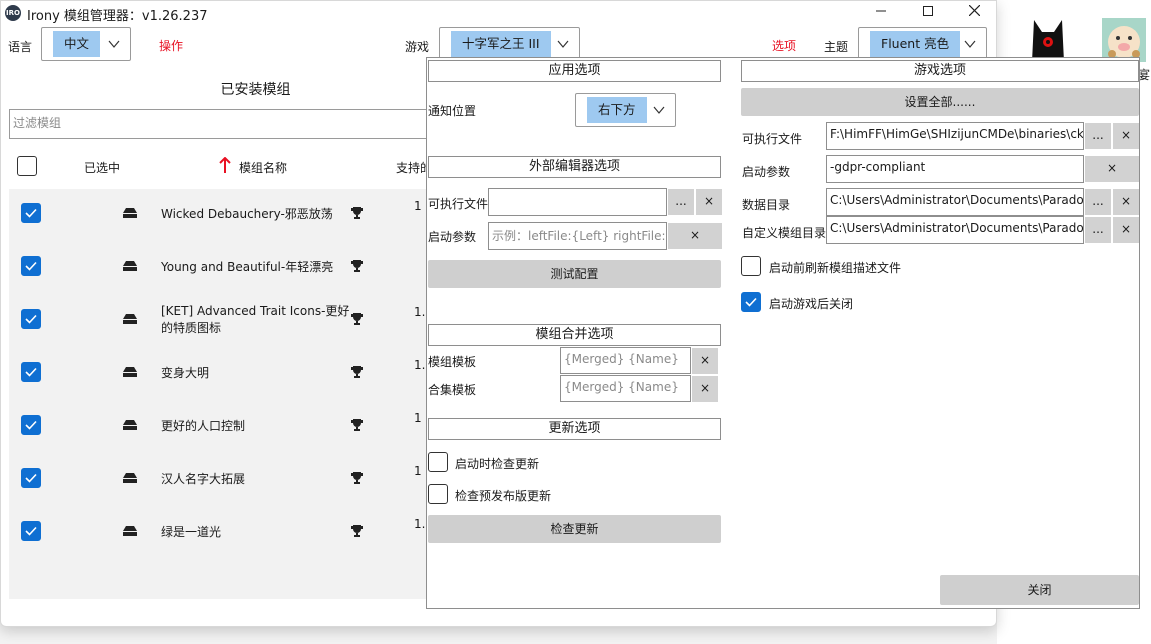 The image size is (1151, 644). What do you see at coordinates (219, 427) in the screenshot?
I see `mod-row: 更好的人口控制 1` at bounding box center [219, 427].